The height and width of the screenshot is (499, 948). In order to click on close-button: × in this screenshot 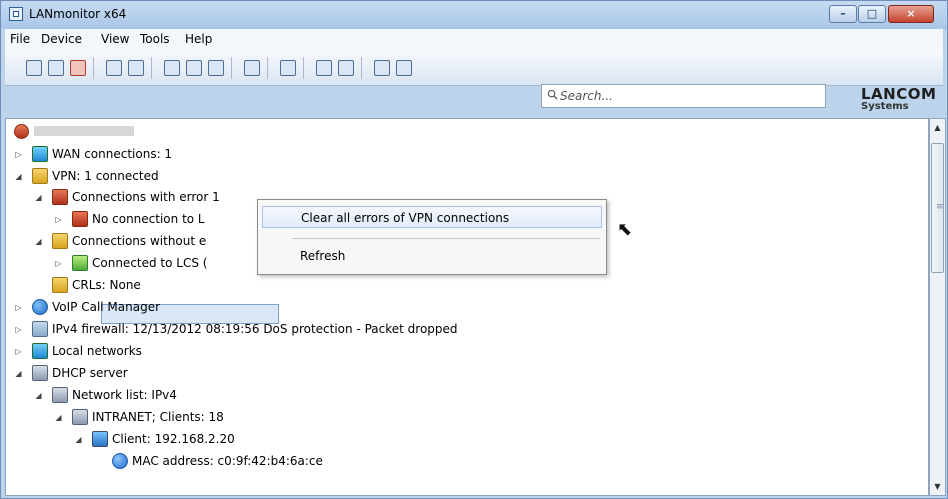, I will do `click(911, 14)`.